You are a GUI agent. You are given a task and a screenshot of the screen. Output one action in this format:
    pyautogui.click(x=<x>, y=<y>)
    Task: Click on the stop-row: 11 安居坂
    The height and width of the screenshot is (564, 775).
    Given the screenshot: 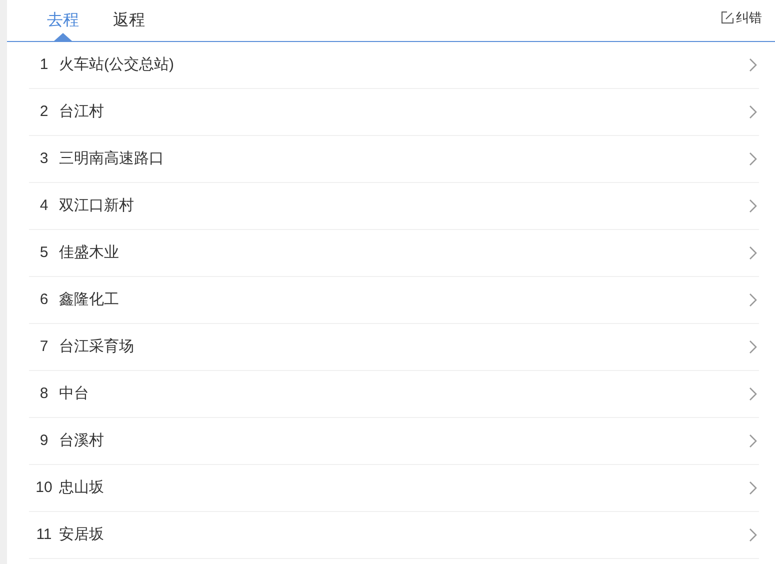 What is the action you would take?
    pyautogui.click(x=394, y=535)
    